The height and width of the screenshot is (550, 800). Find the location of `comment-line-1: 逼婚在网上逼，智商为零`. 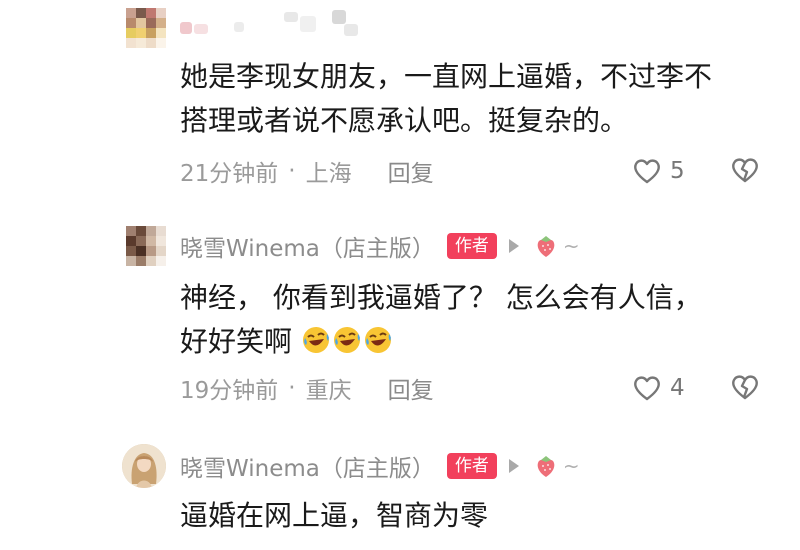

comment-line-1: 逼婚在网上逼，智商为零 is located at coordinates (334, 515).